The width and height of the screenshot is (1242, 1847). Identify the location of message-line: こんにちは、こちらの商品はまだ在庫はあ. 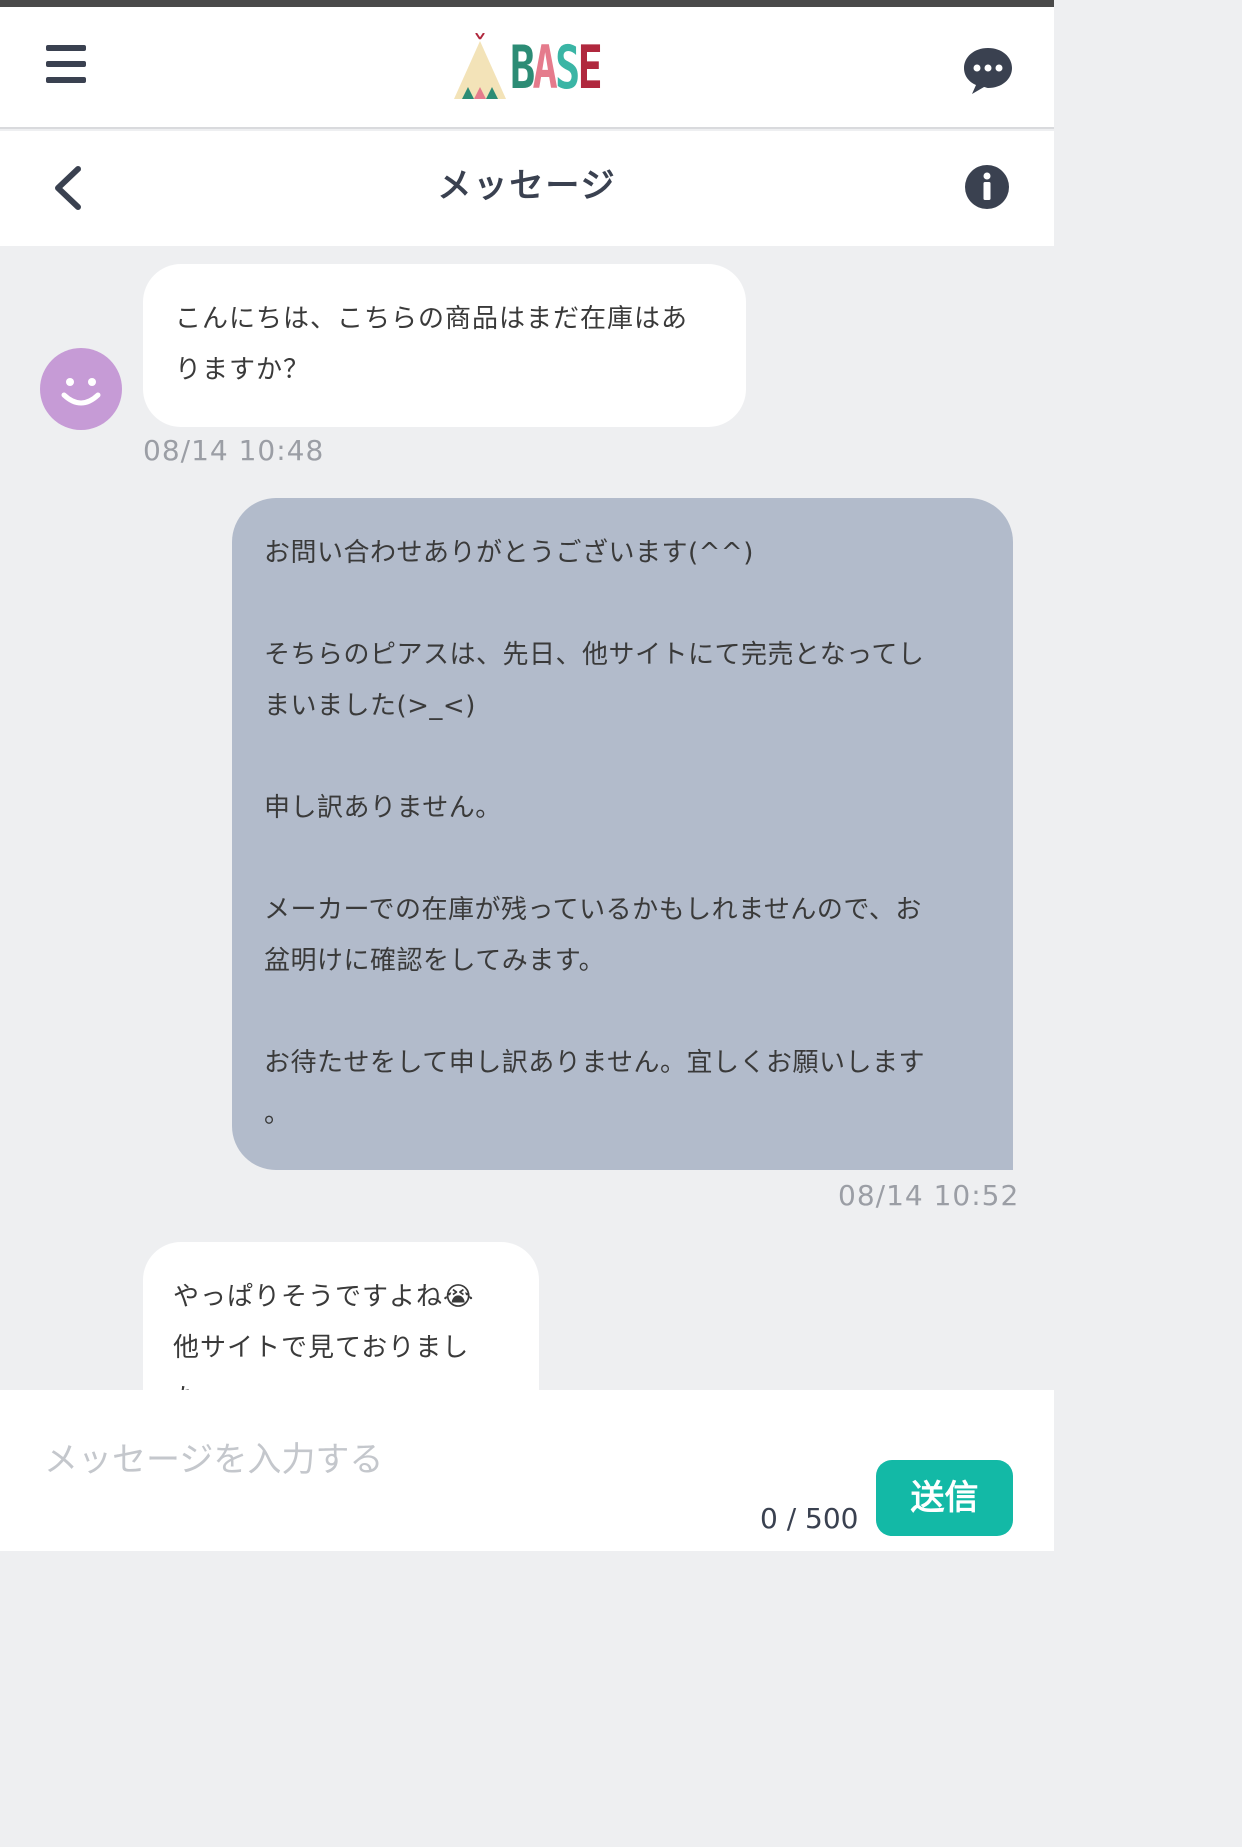
(432, 319).